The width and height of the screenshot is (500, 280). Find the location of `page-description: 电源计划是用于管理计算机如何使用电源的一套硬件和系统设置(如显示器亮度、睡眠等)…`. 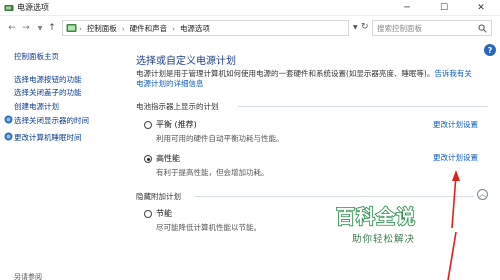

page-description: 电源计划是用于管理计算机如何使用电源的一套硬件和系统设置(如显示器亮度、睡眠等)… is located at coordinates (314, 79).